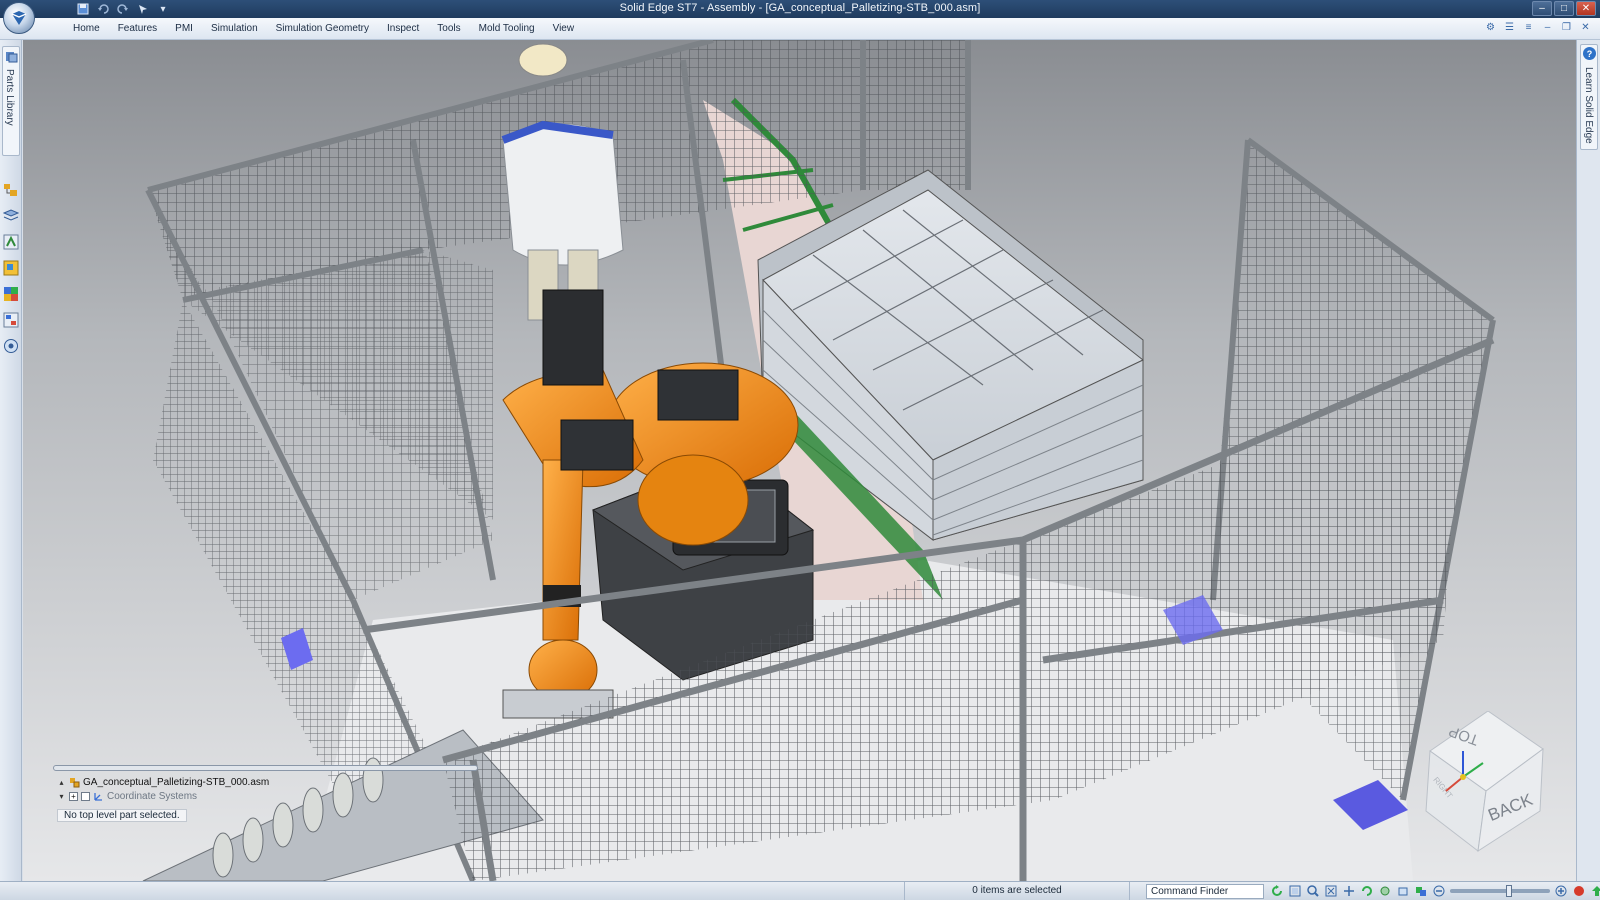 Image resolution: width=1600 pixels, height=900 pixels. Describe the element at coordinates (1509, 27) in the screenshot. I see `window-list-icon: ☰` at that location.